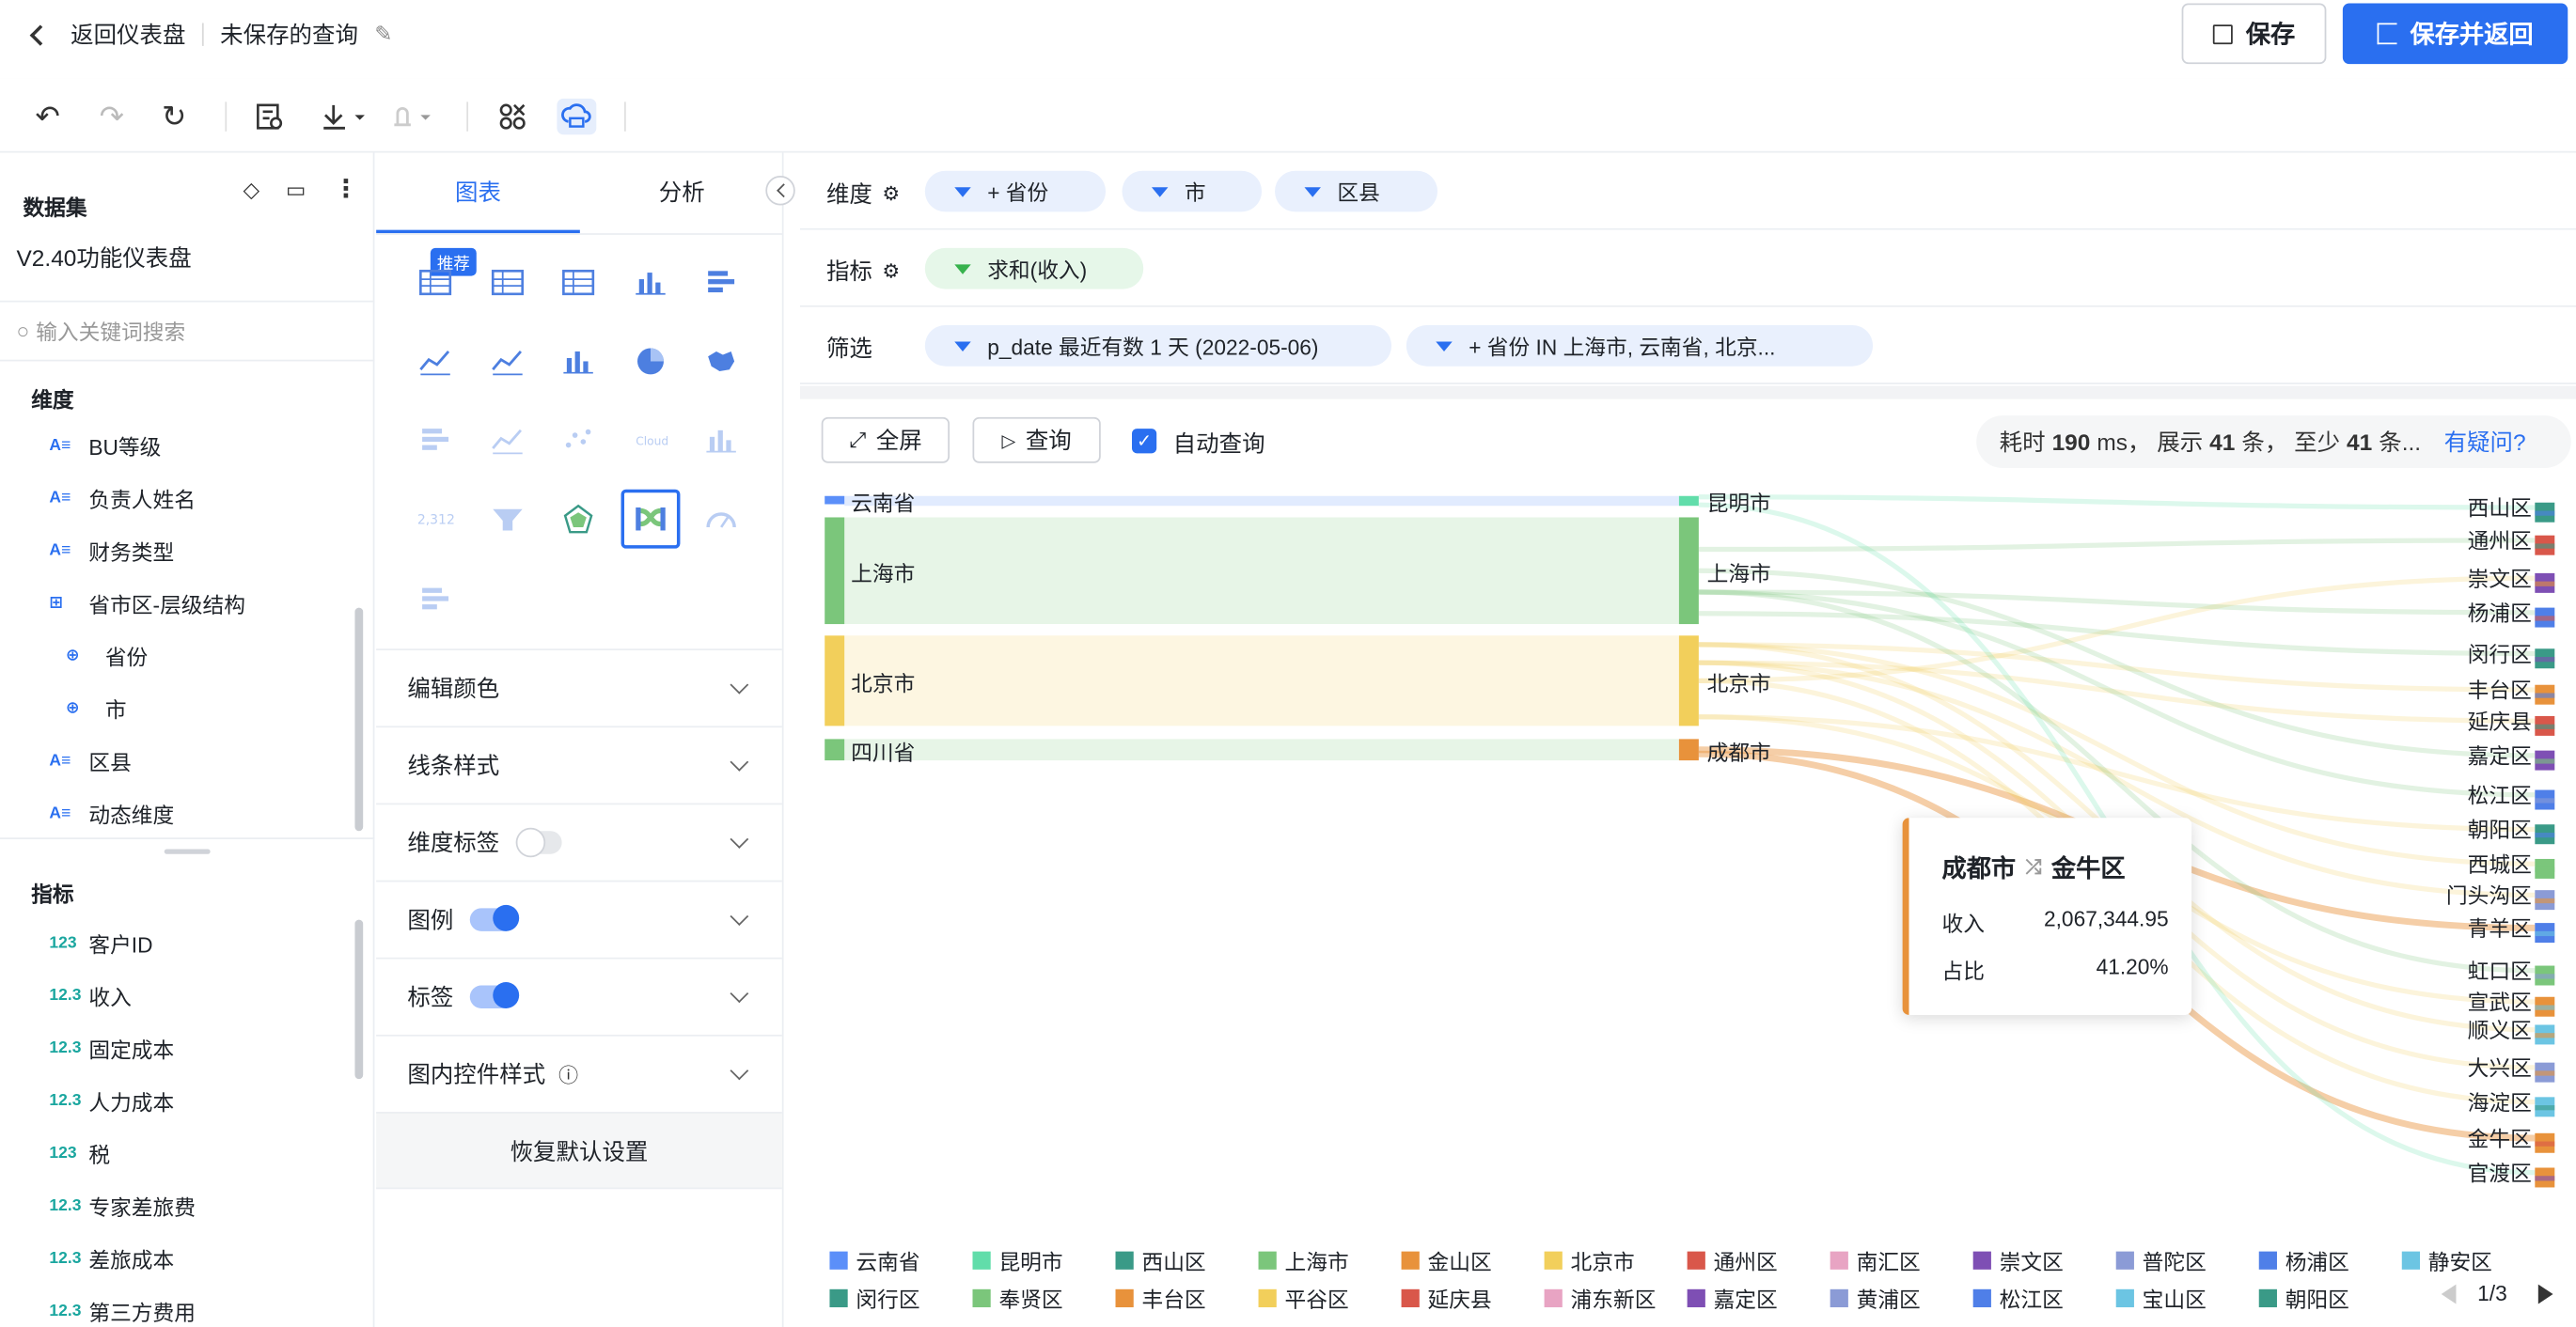 Image resolution: width=2576 pixels, height=1327 pixels. I want to click on measure-field: 12.3 人力成本, so click(111, 1100).